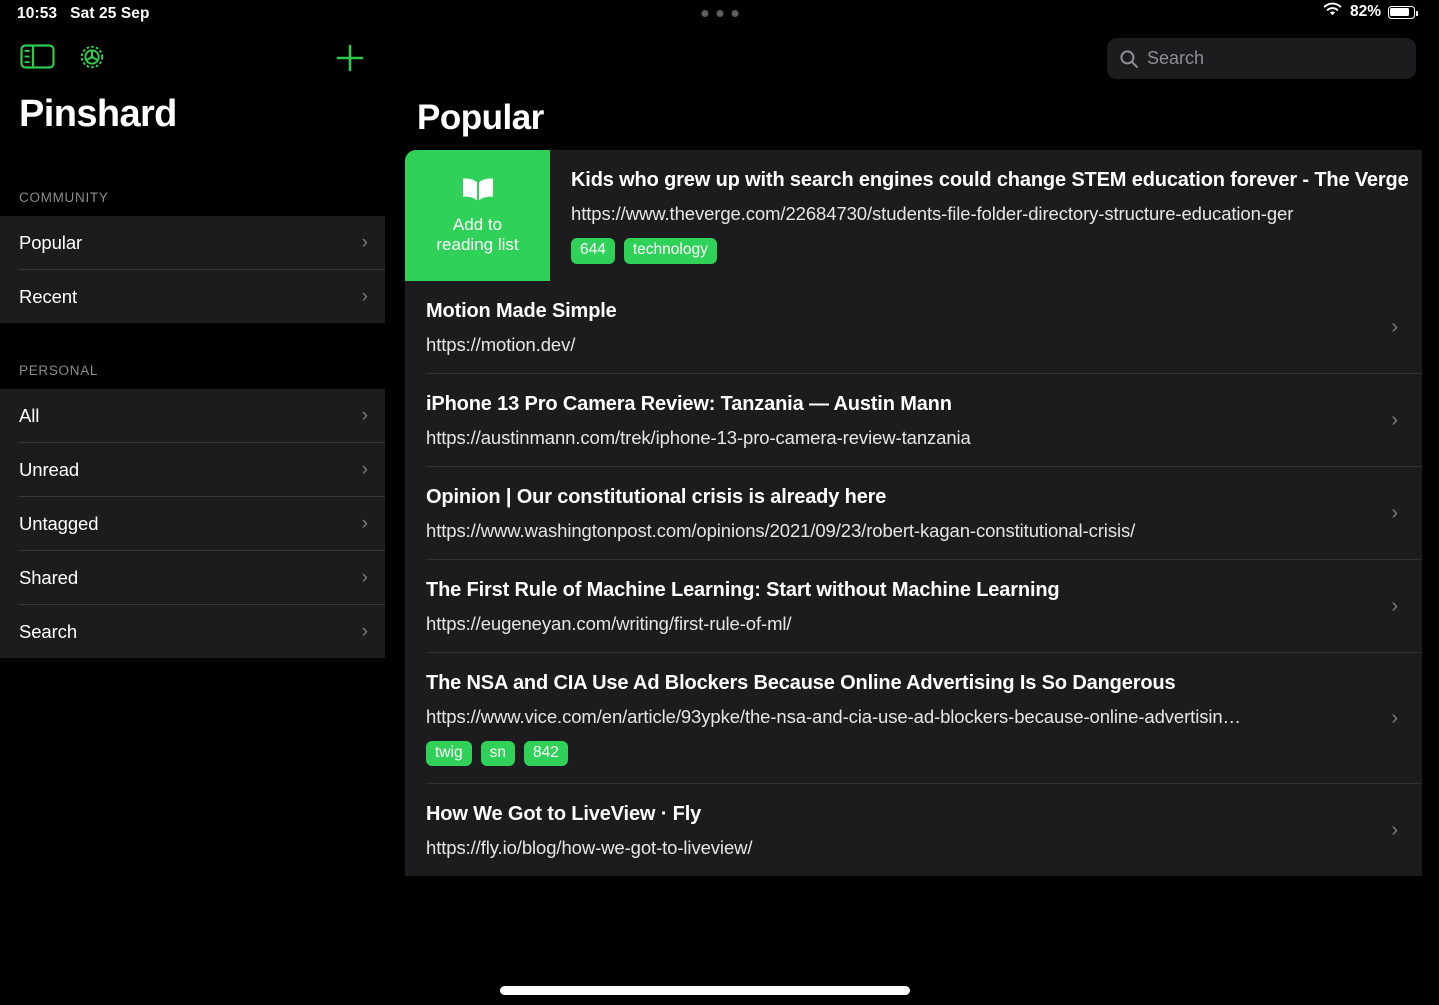 This screenshot has height=1005, width=1439. Describe the element at coordinates (1365, 11) in the screenshot. I see `battery-percent: 82%` at that location.